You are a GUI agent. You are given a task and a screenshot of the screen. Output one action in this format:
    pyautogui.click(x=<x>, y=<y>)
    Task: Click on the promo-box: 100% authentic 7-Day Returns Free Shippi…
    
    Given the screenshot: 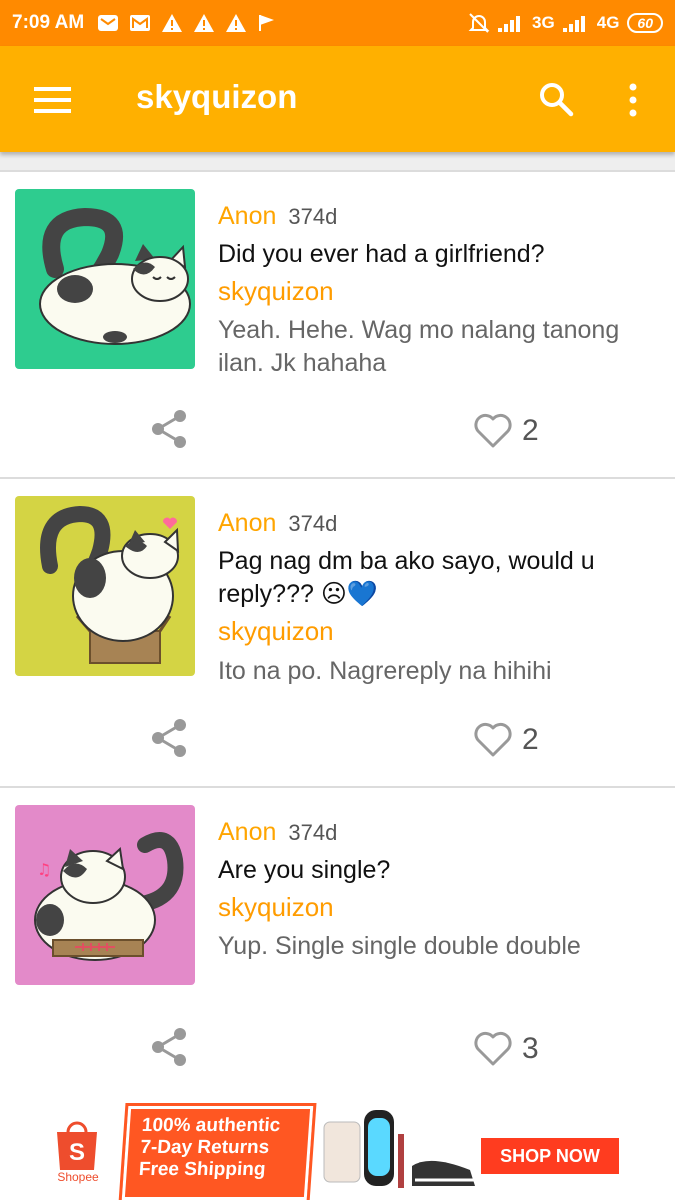 What is the action you would take?
    pyautogui.click(x=217, y=1151)
    